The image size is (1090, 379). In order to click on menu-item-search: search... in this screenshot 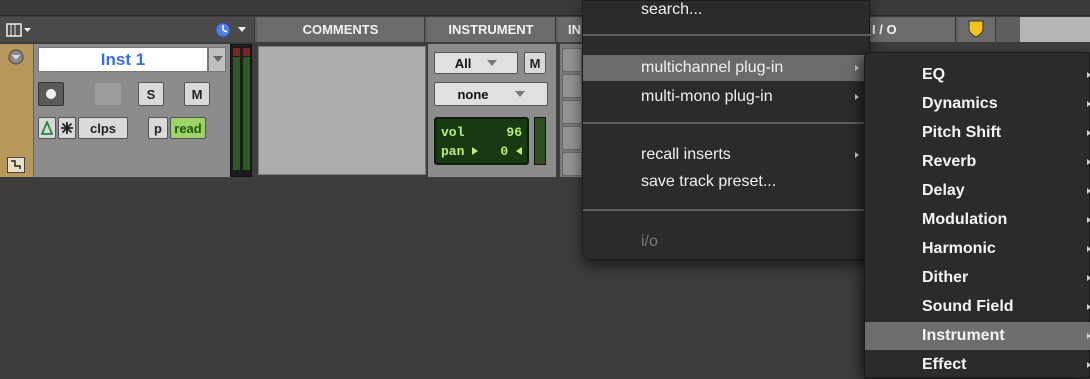, I will do `click(727, 12)`.